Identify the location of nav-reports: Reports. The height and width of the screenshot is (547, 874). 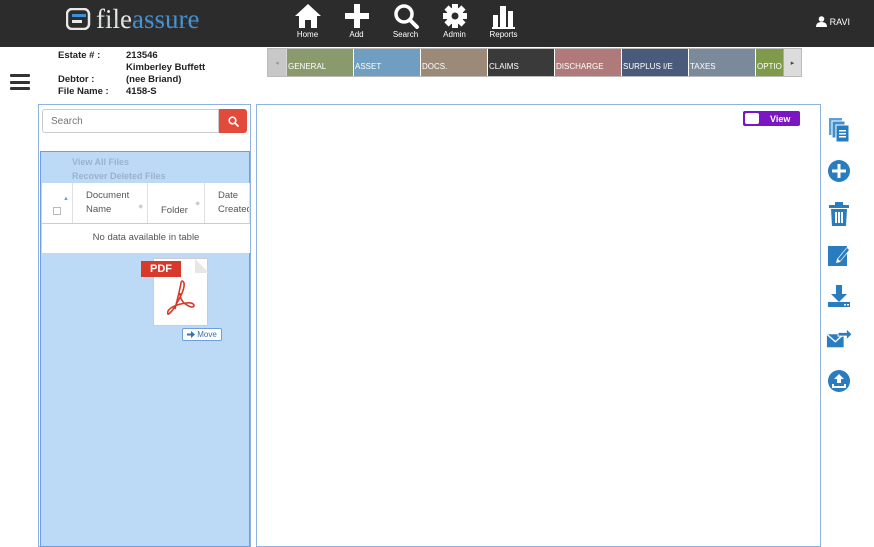
(503, 23).